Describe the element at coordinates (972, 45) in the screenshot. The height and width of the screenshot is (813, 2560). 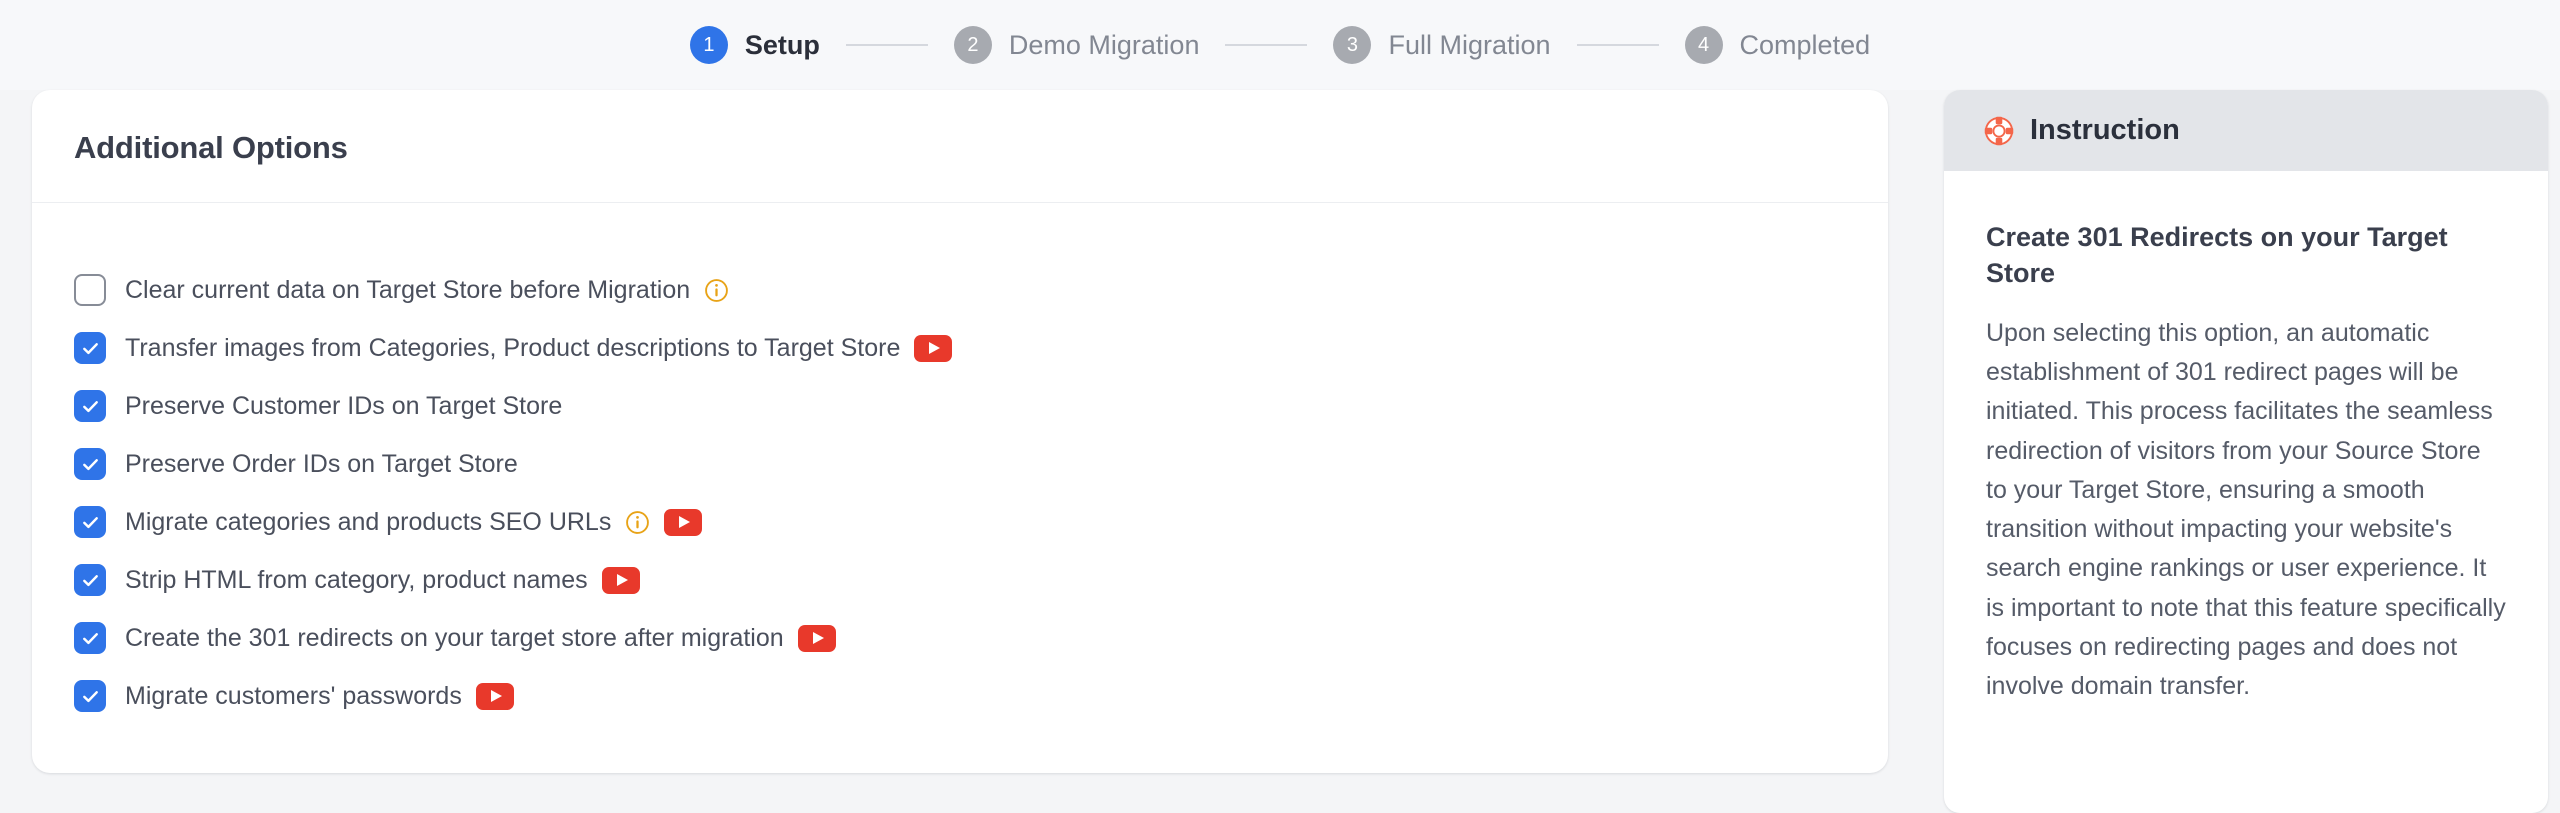
I see `step-number-badge: 2` at that location.